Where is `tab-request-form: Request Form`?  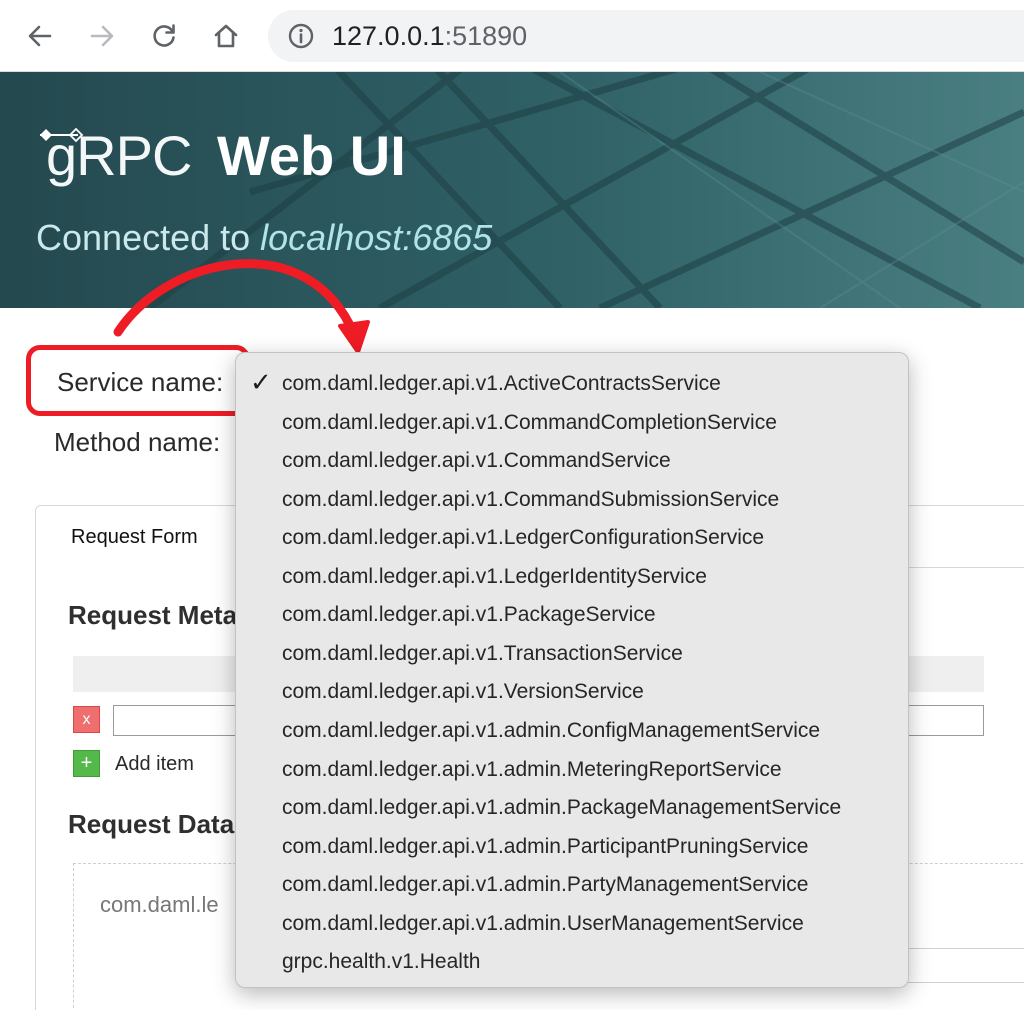
tab-request-form: Request Form is located at coordinates (134, 537).